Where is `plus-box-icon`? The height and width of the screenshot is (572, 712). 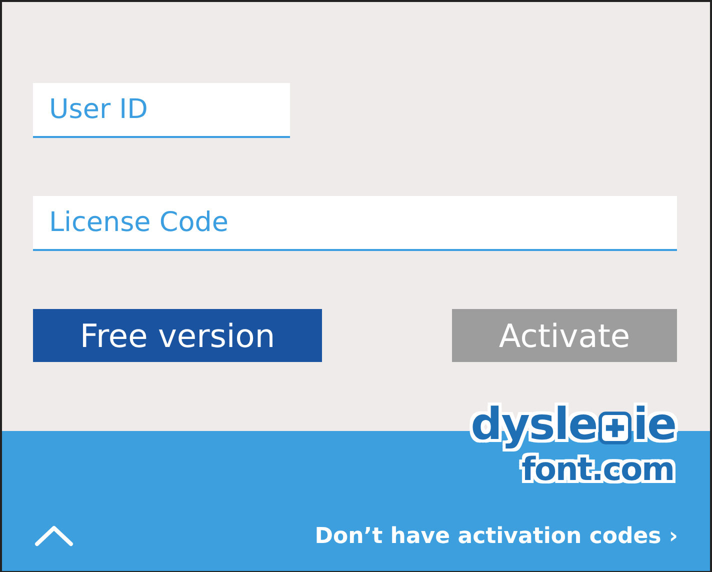 plus-box-icon is located at coordinates (615, 428).